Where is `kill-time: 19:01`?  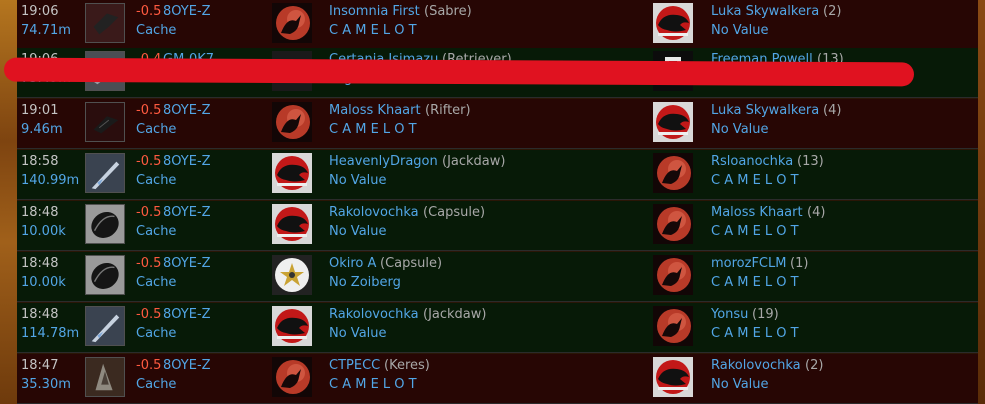 kill-time: 19:01 is located at coordinates (40, 110).